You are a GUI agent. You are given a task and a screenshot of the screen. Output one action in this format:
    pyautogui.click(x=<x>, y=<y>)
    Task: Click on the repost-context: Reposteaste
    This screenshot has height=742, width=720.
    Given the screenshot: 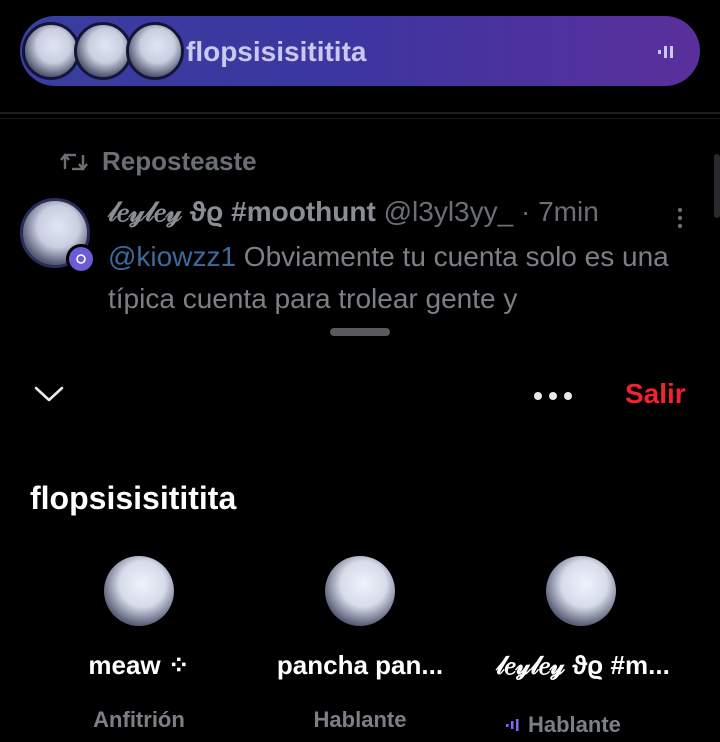 What is the action you would take?
    pyautogui.click(x=158, y=161)
    